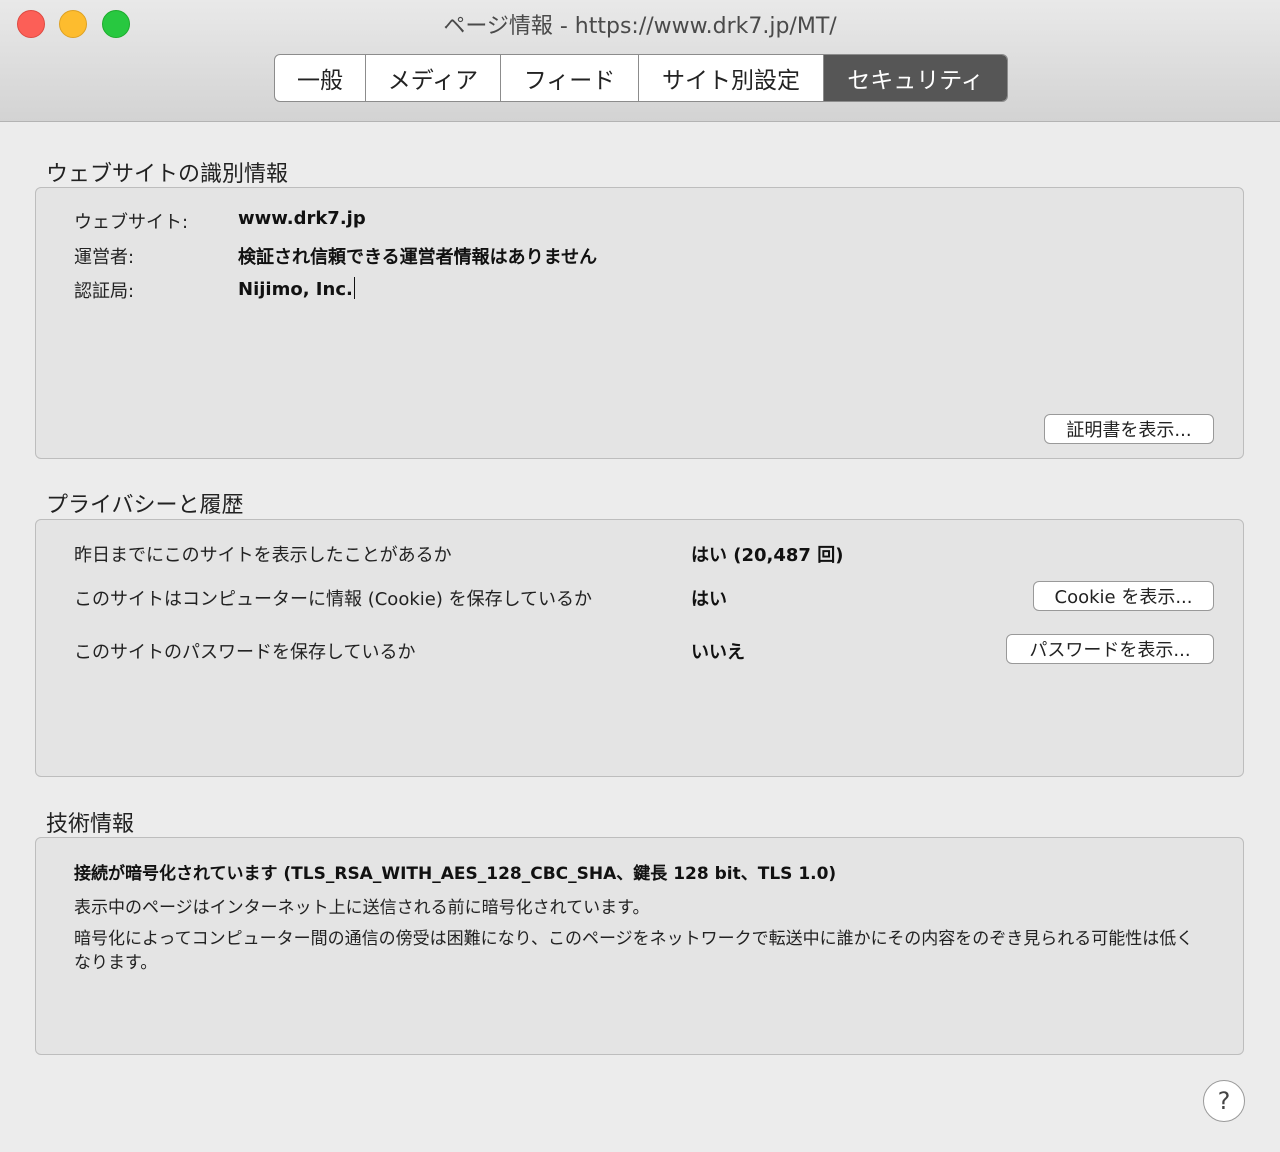  What do you see at coordinates (418, 257) in the screenshot?
I see `owner-value: 検証され信頼できる運営者情報はありません` at bounding box center [418, 257].